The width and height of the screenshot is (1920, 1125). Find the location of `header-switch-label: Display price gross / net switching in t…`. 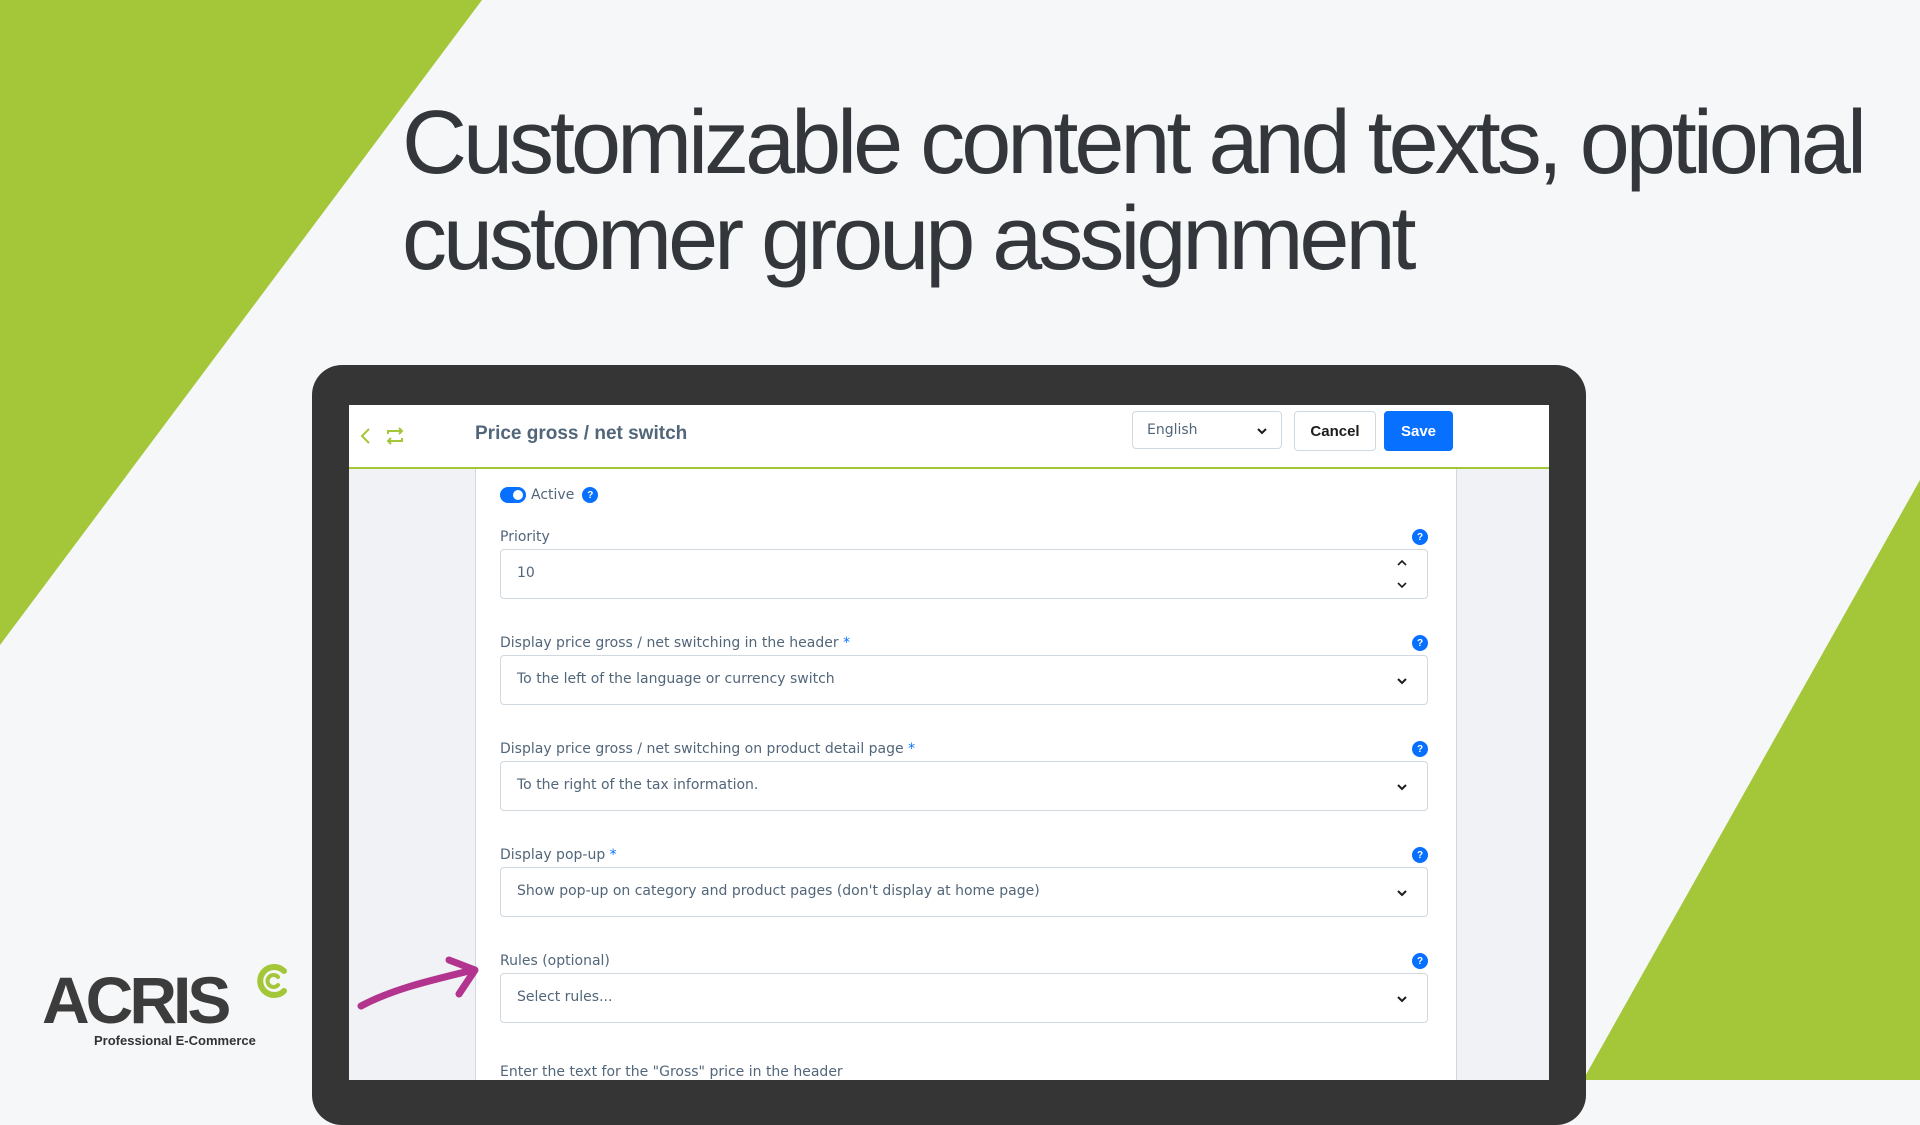

header-switch-label: Display price gross / net switching in t… is located at coordinates (675, 643).